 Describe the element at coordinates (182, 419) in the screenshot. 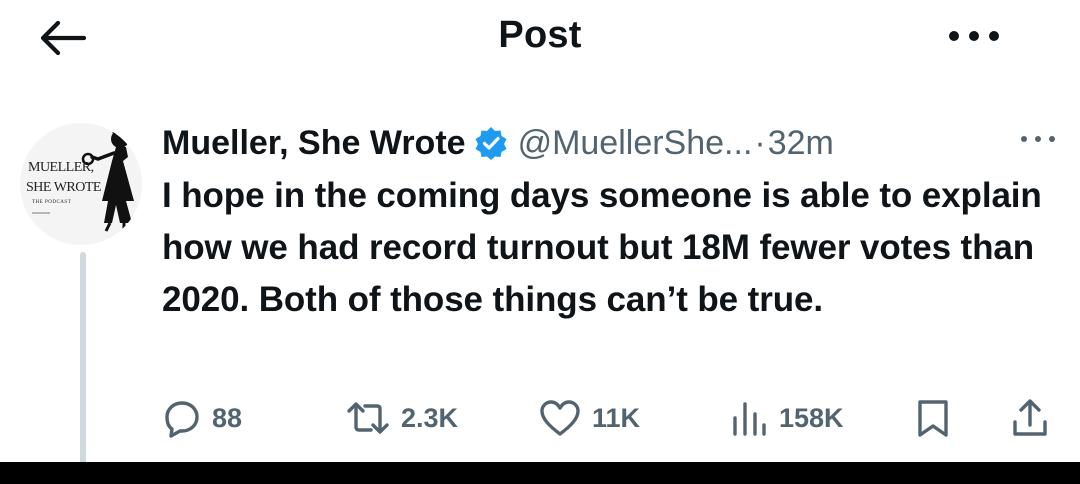

I see `reply-icon` at that location.